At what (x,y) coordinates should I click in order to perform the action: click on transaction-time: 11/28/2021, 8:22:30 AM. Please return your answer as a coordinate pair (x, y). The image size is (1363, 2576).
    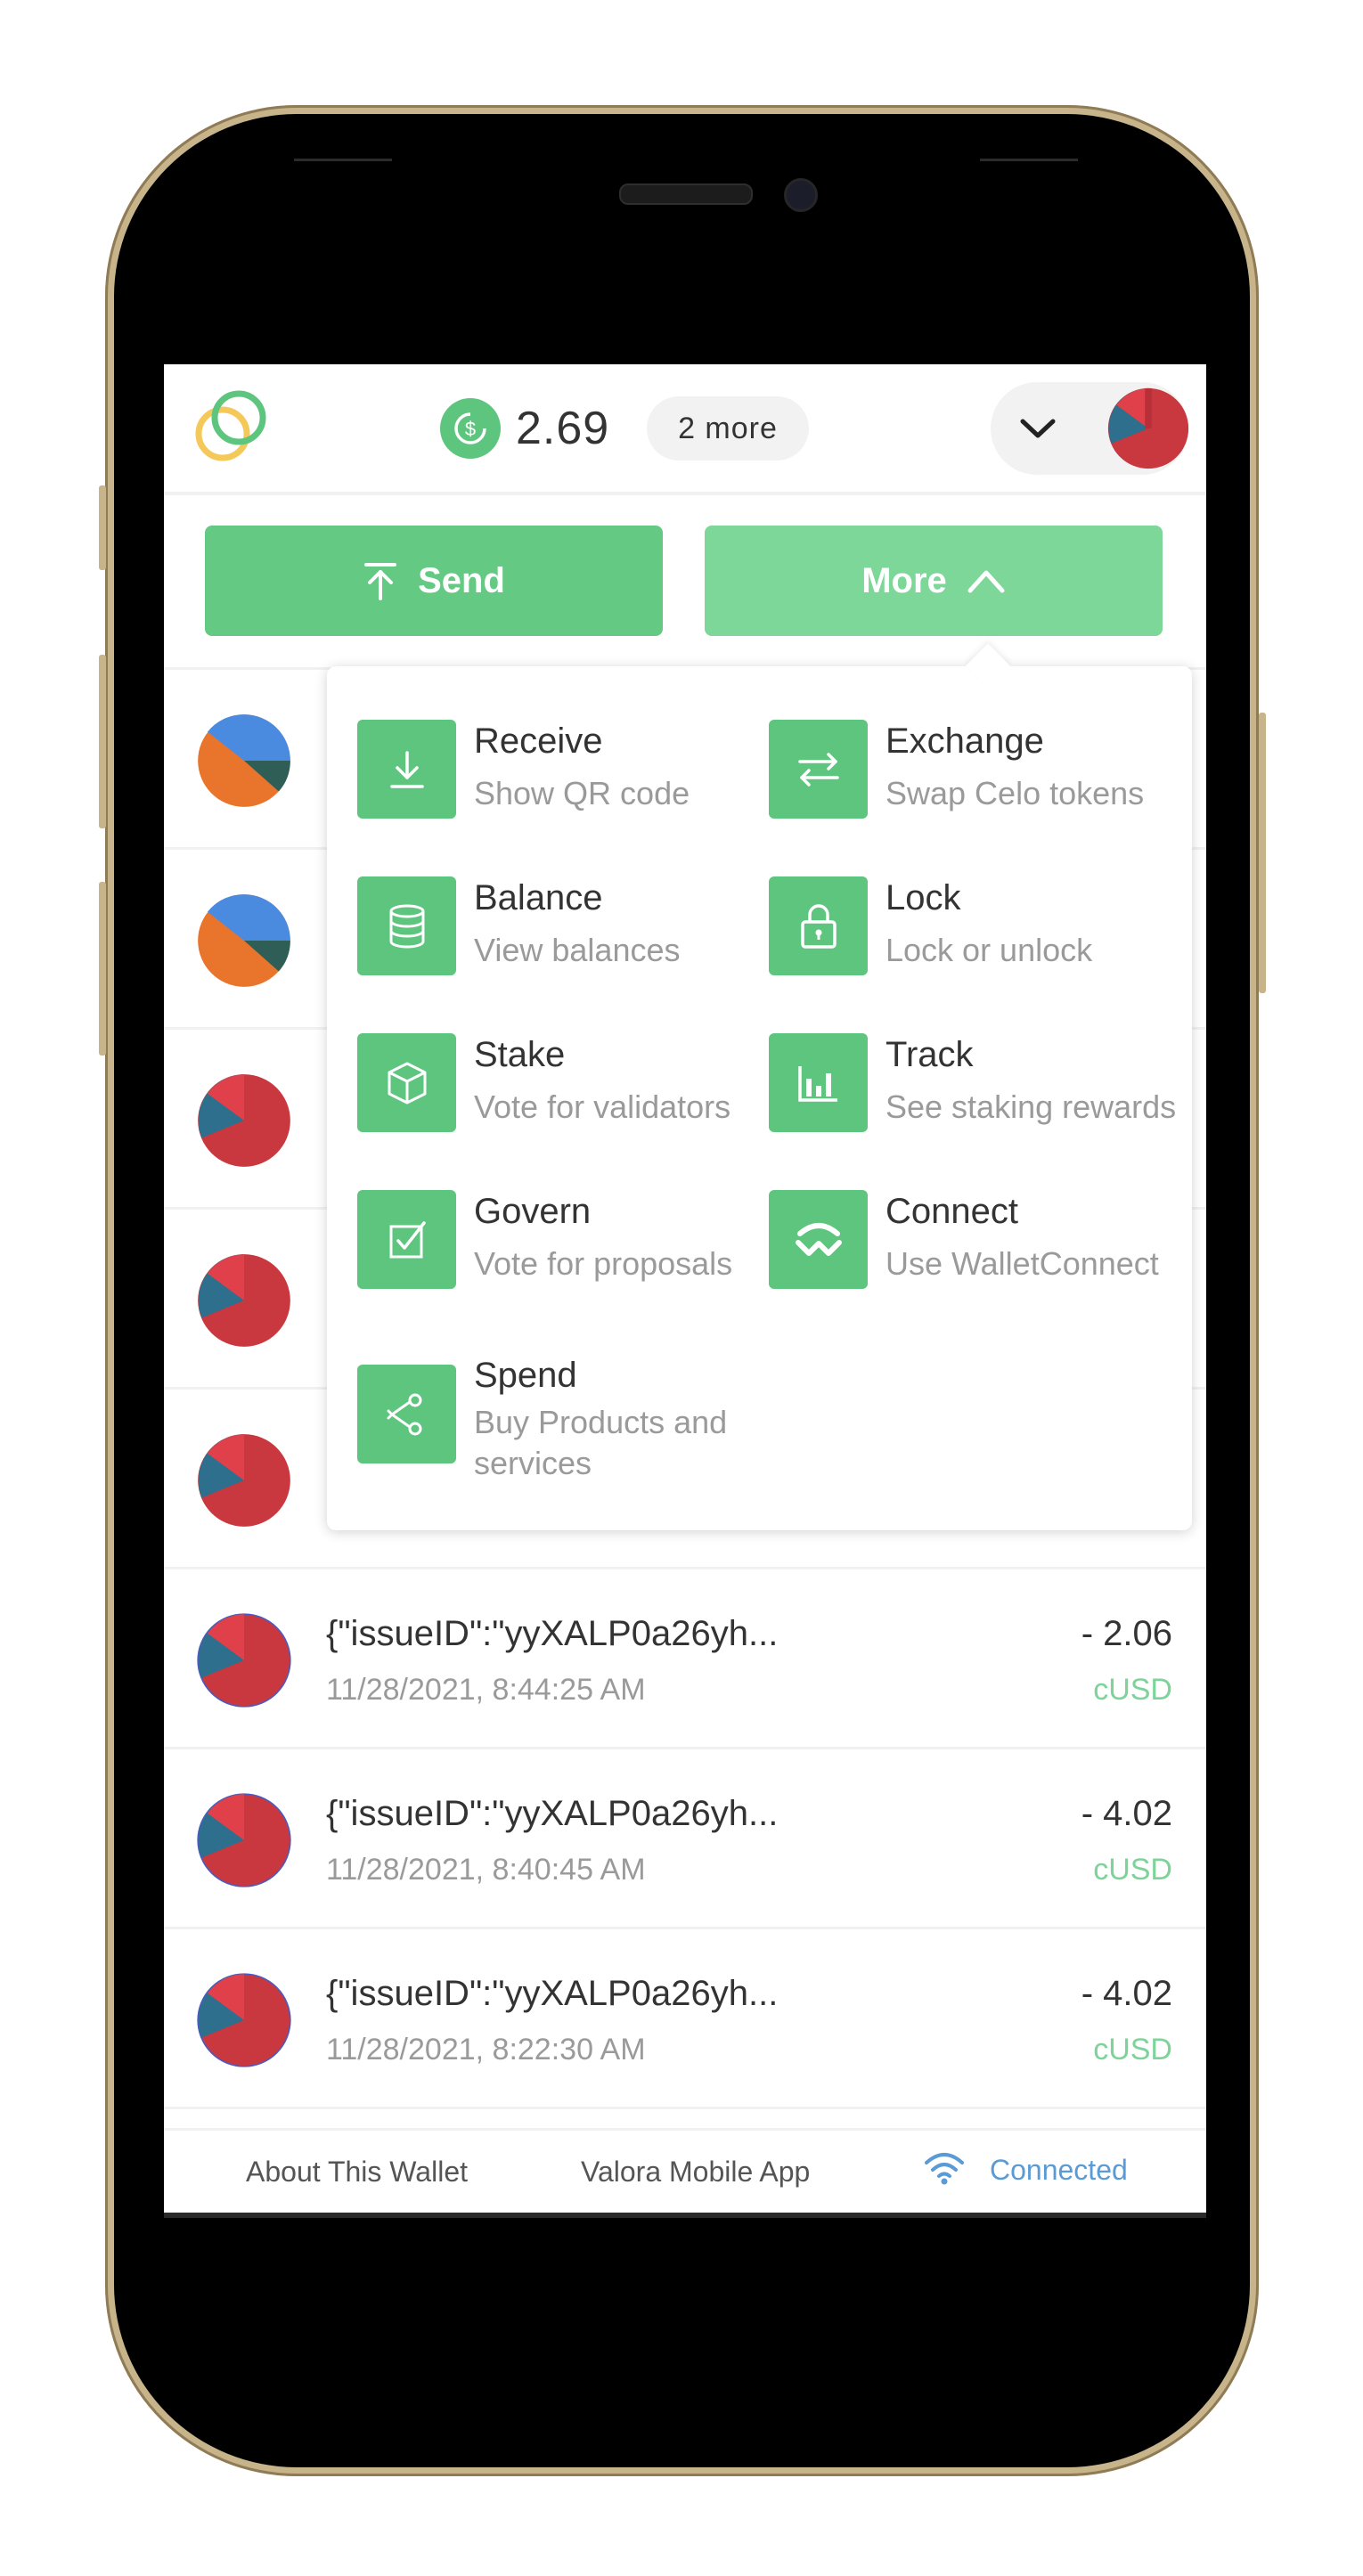
    Looking at the image, I should click on (486, 2050).